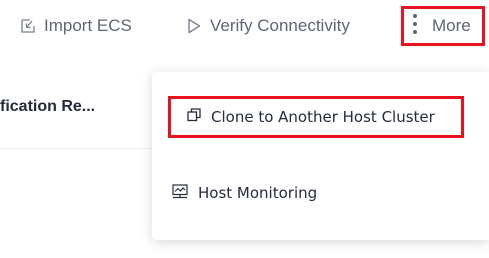  What do you see at coordinates (451, 25) in the screenshot?
I see `more-label: More` at bounding box center [451, 25].